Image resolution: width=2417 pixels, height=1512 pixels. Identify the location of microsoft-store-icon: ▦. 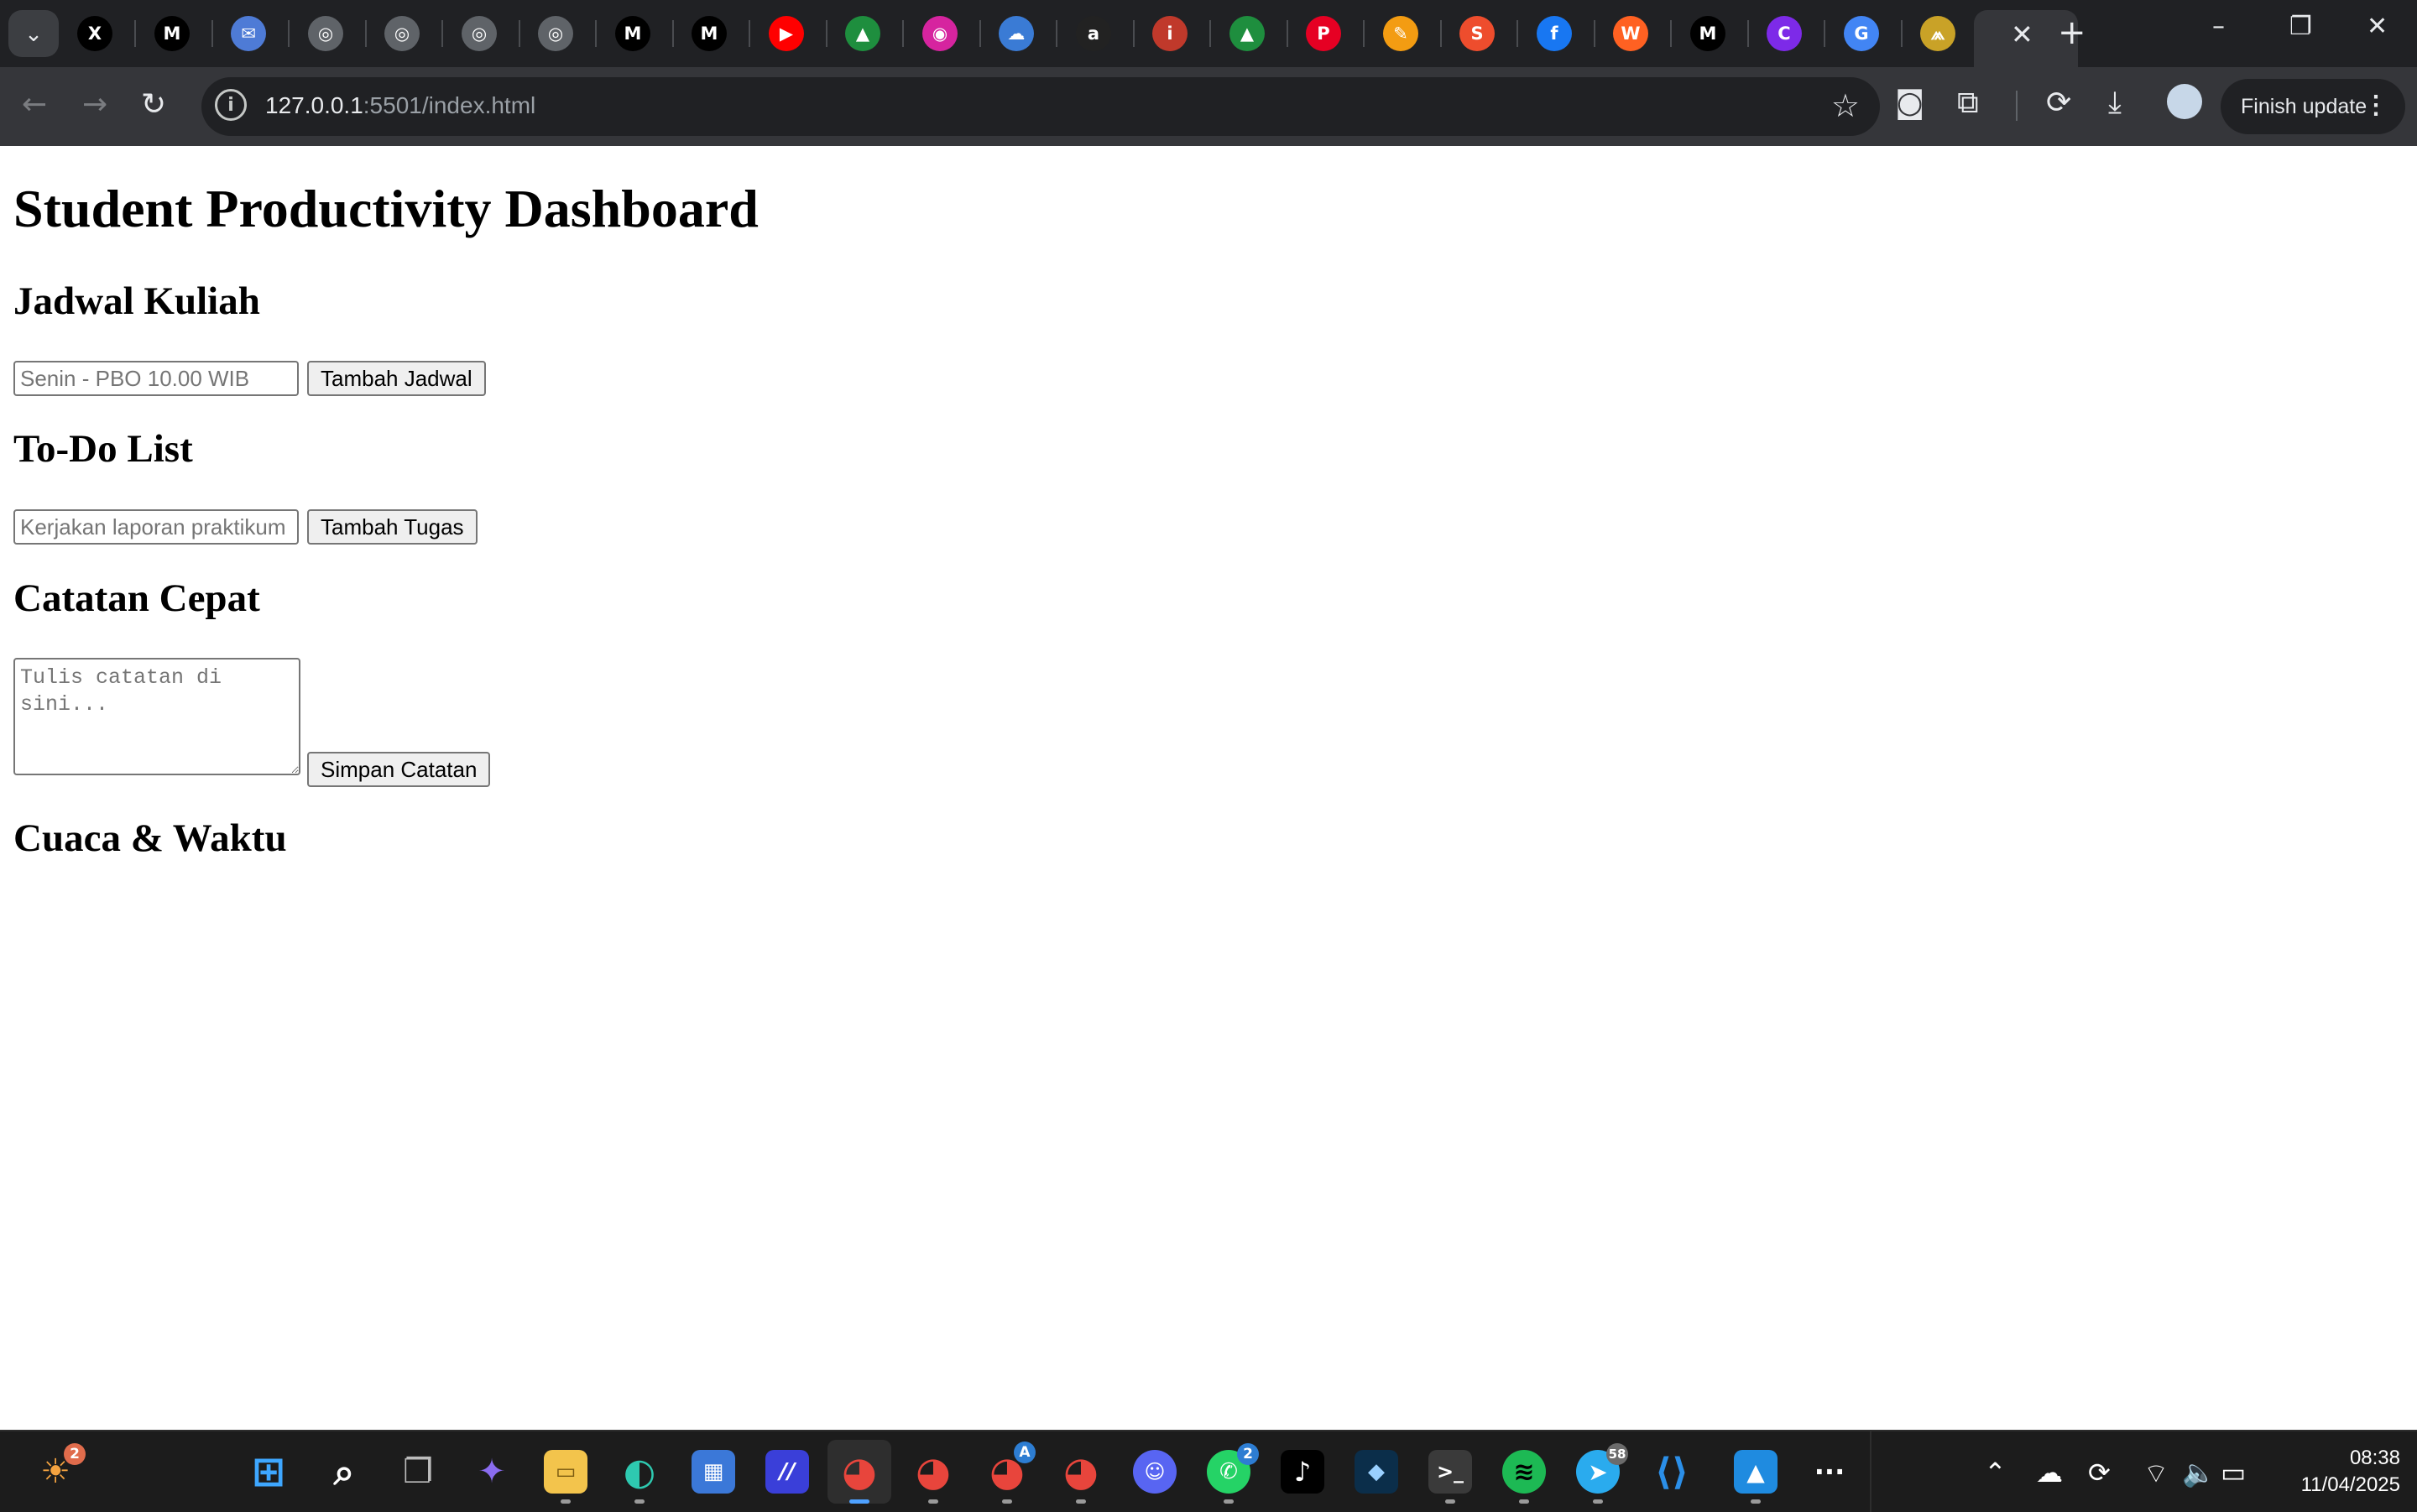
(713, 1472).